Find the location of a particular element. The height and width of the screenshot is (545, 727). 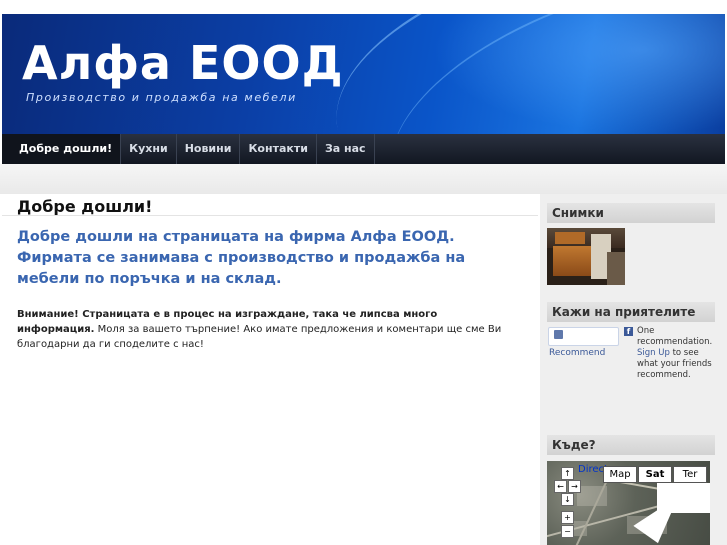

nav-item-home: Добре дошли! is located at coordinates (62, 149).